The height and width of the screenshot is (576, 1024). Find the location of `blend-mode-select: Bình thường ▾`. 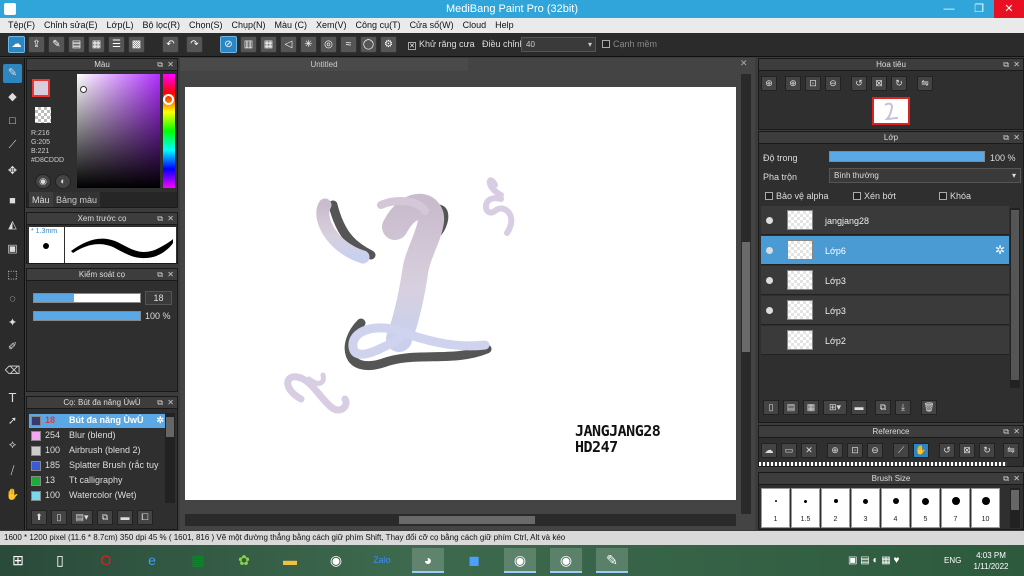

blend-mode-select: Bình thường ▾ is located at coordinates (925, 175).